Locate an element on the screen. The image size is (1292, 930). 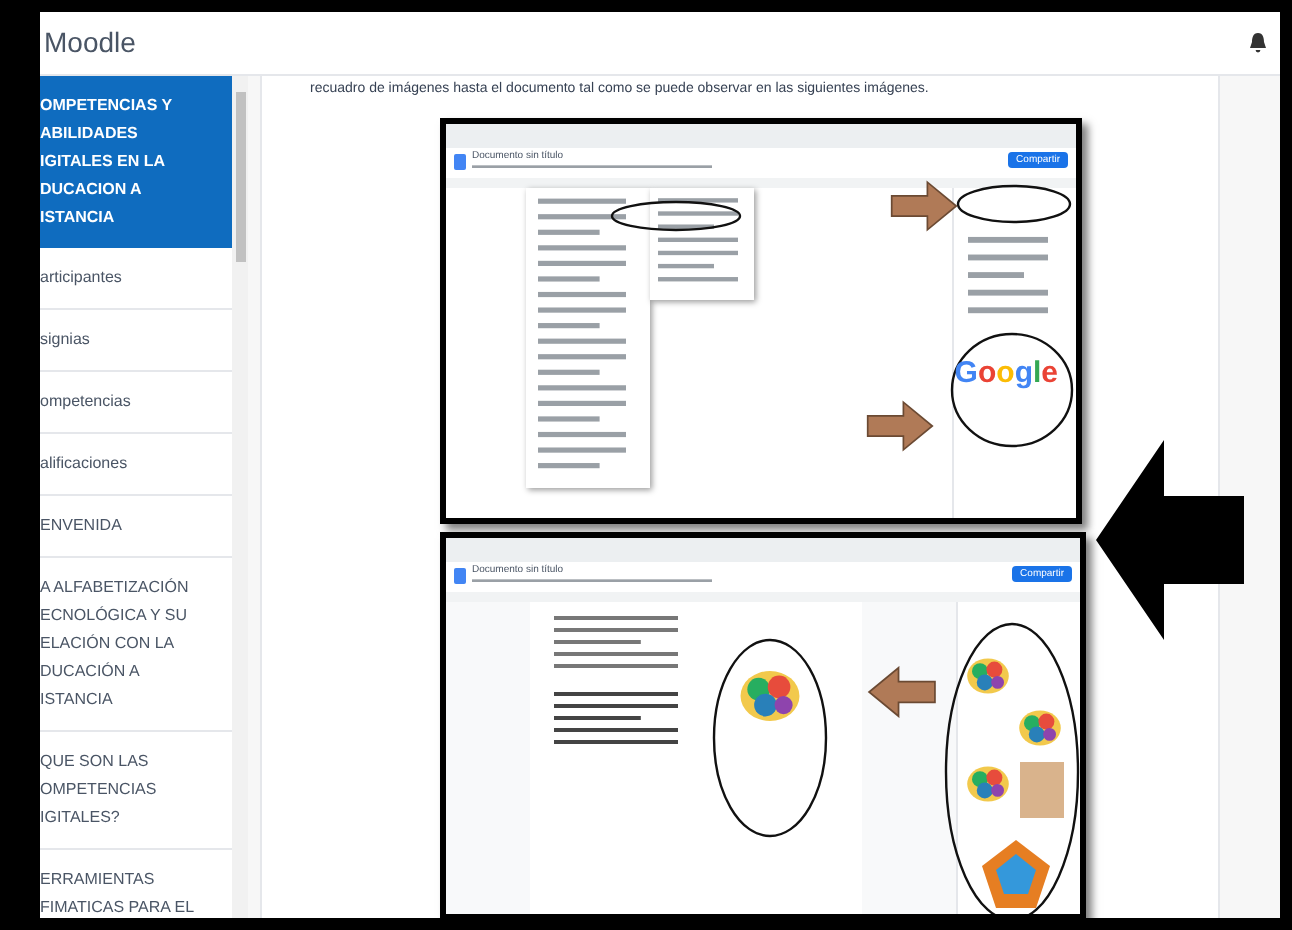
logo: Google is located at coordinates (1006, 374).